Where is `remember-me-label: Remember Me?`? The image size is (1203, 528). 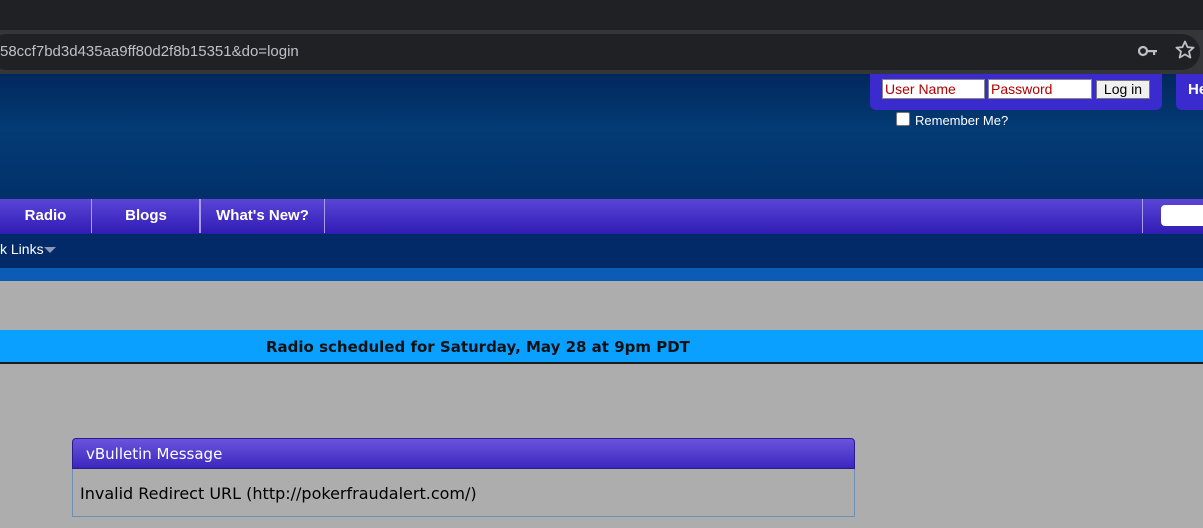 remember-me-label: Remember Me? is located at coordinates (962, 120).